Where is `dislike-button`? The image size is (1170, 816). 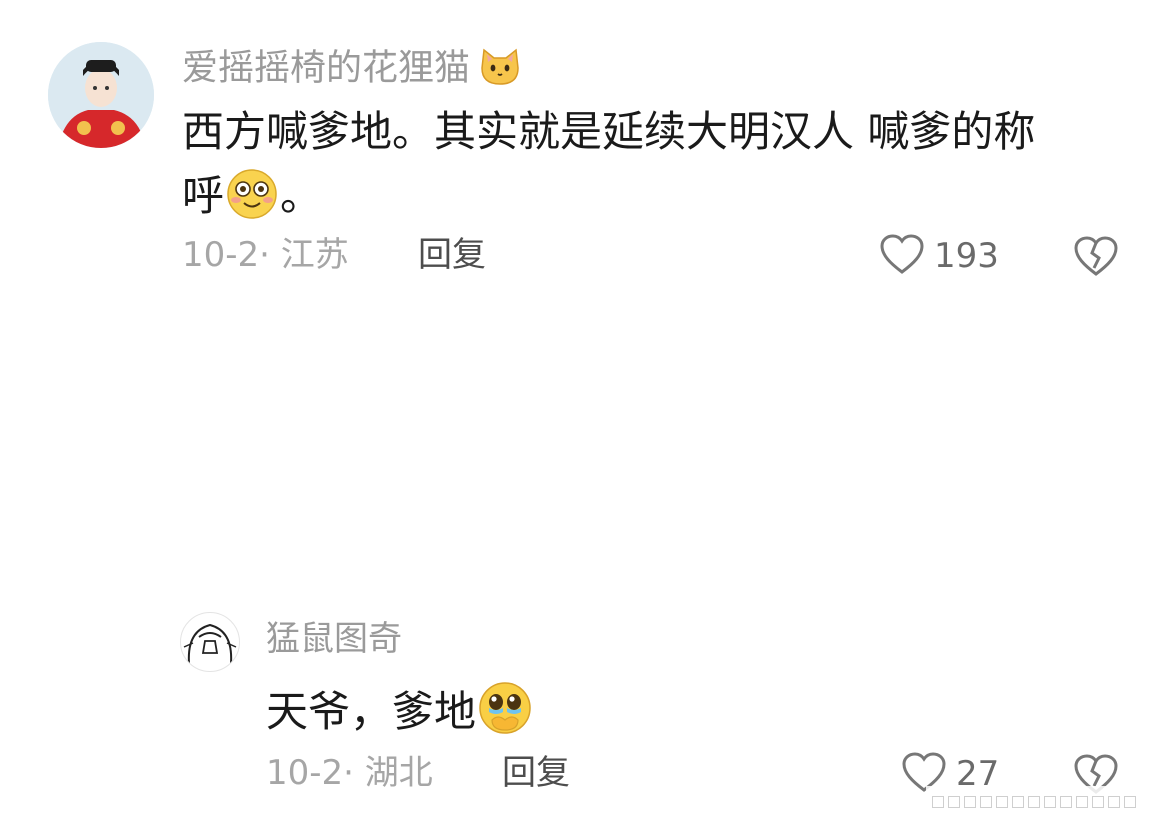 dislike-button is located at coordinates (1096, 258).